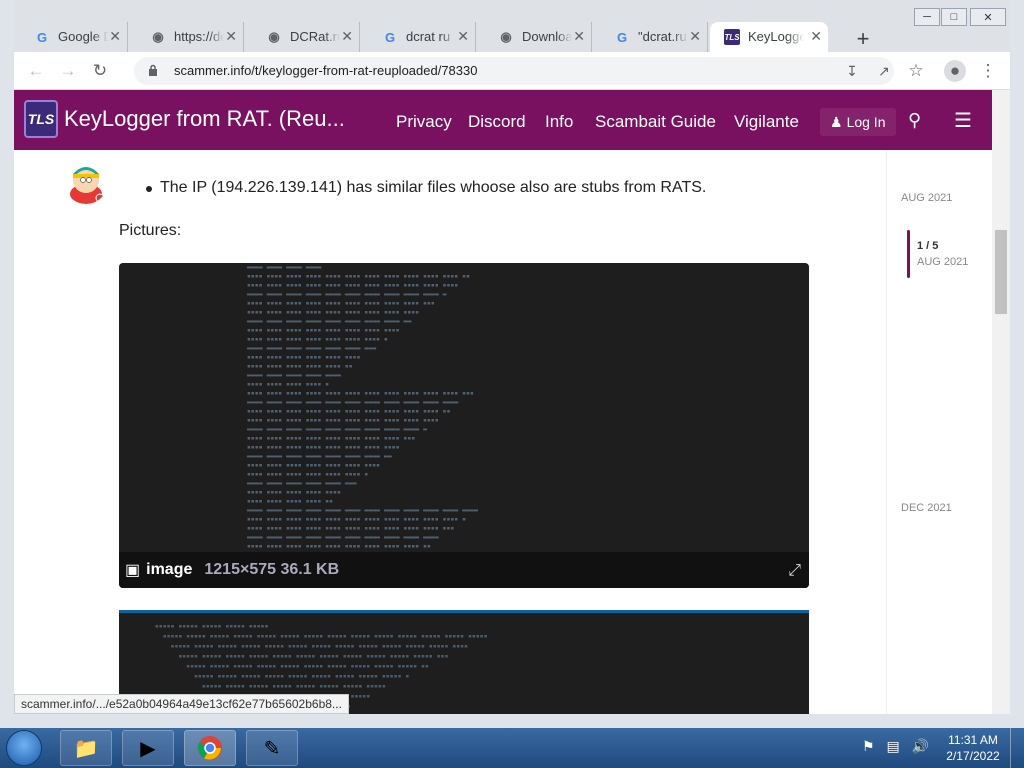  I want to click on bookmark-star-icon: ☆, so click(916, 71).